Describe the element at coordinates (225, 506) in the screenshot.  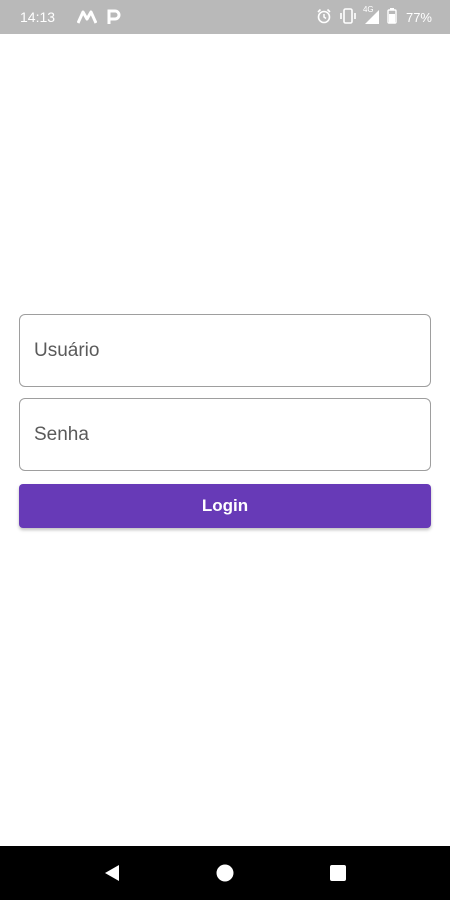
I see `login-button: Login` at that location.